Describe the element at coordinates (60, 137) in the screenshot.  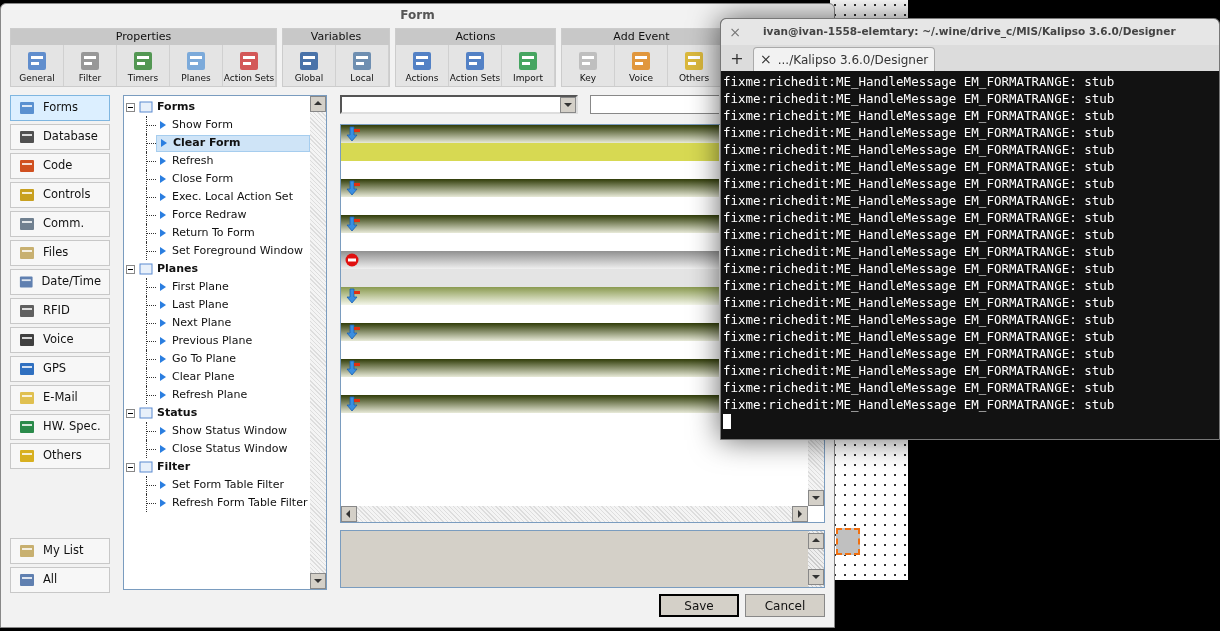
I see `sidebar-item: Database` at that location.